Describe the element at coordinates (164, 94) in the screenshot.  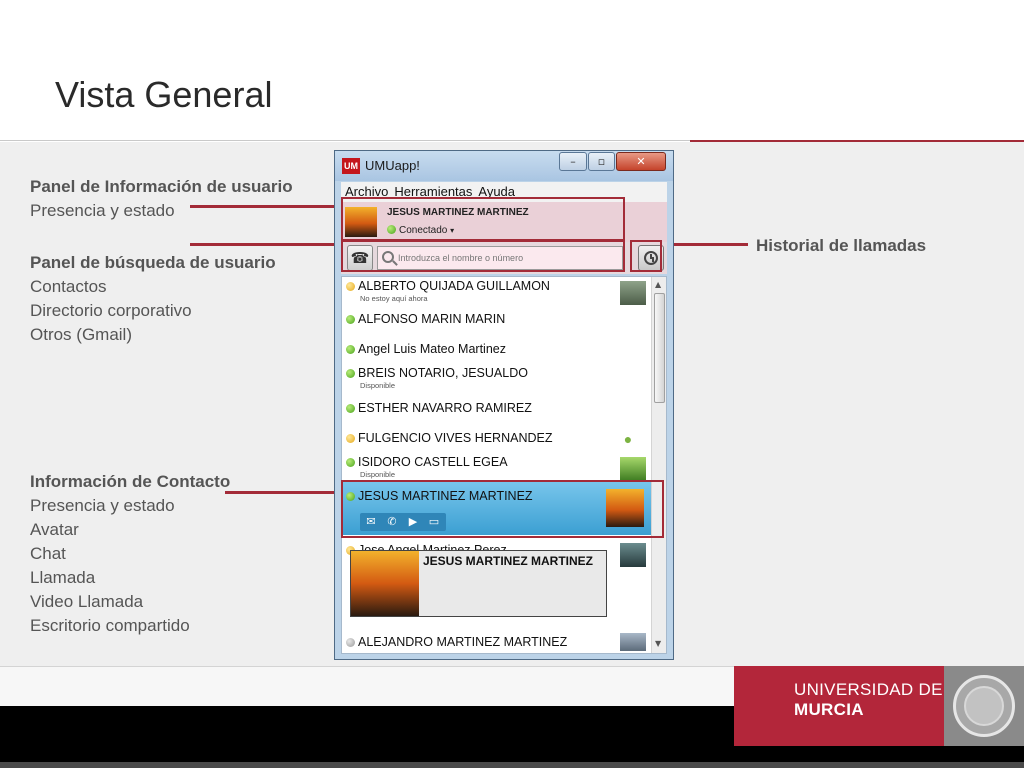
I see `slide-title: Vista General` at that location.